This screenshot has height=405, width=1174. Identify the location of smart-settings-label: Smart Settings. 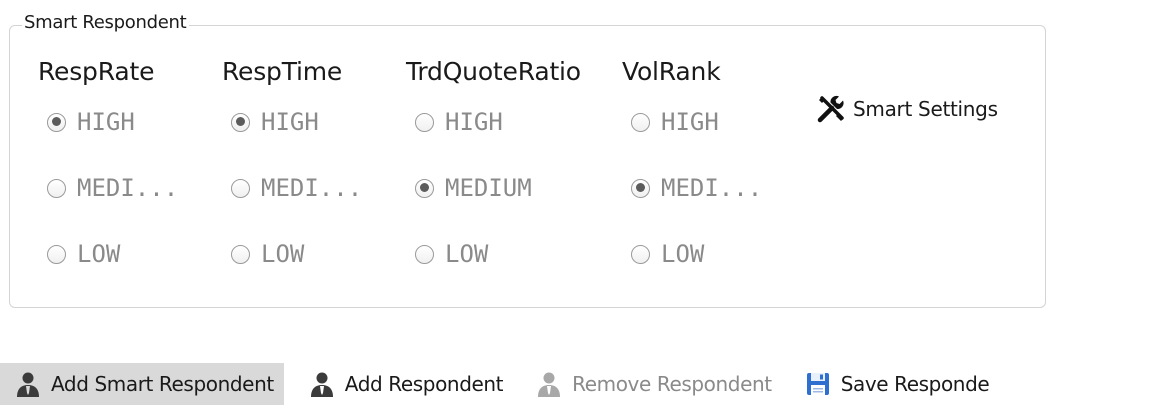
(925, 109).